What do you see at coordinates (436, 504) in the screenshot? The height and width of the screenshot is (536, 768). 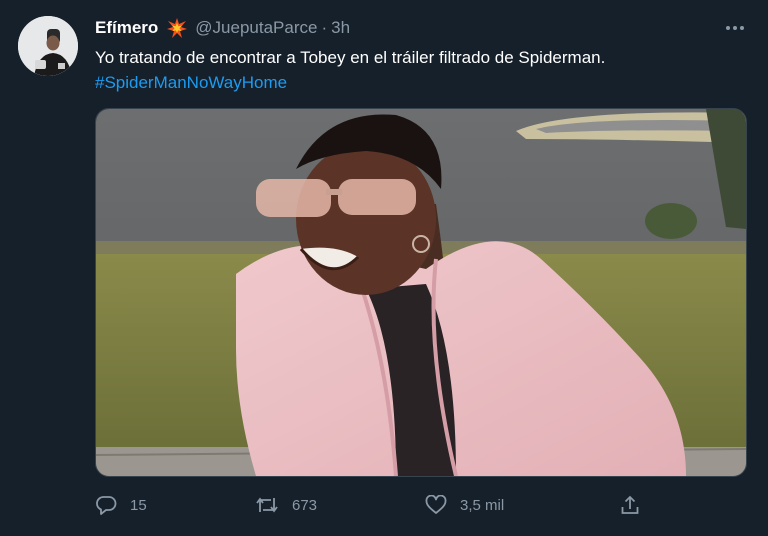 I see `heart-icon` at bounding box center [436, 504].